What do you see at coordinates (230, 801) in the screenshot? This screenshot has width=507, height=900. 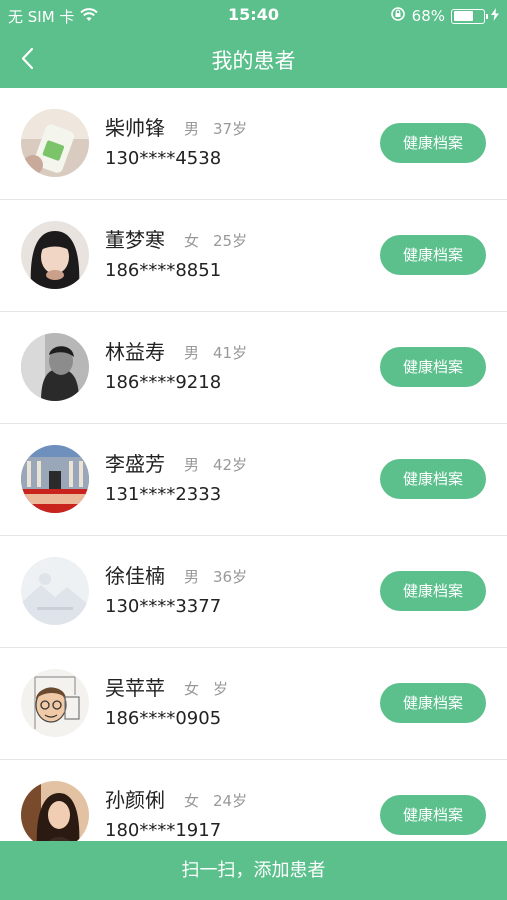 I see `patient-age: 24岁` at bounding box center [230, 801].